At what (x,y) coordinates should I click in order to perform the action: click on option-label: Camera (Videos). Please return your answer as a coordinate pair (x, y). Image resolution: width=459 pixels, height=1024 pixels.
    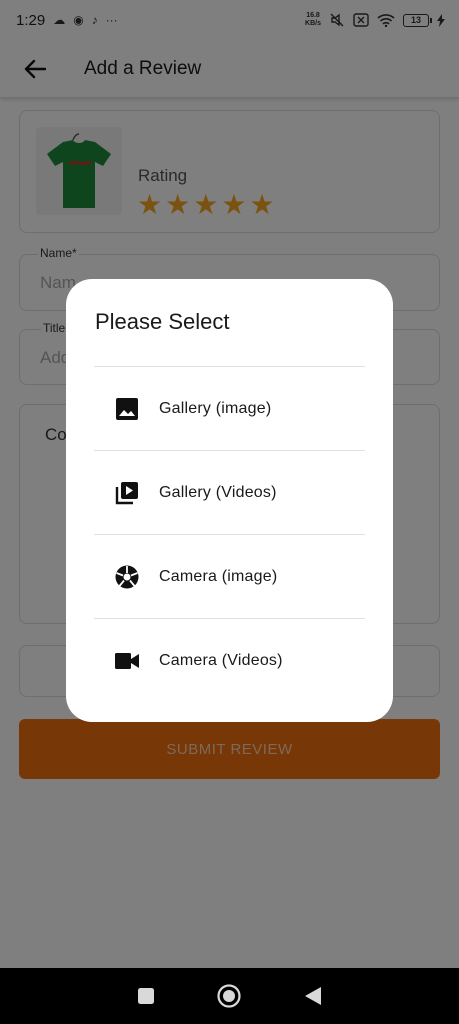
    Looking at the image, I should click on (221, 660).